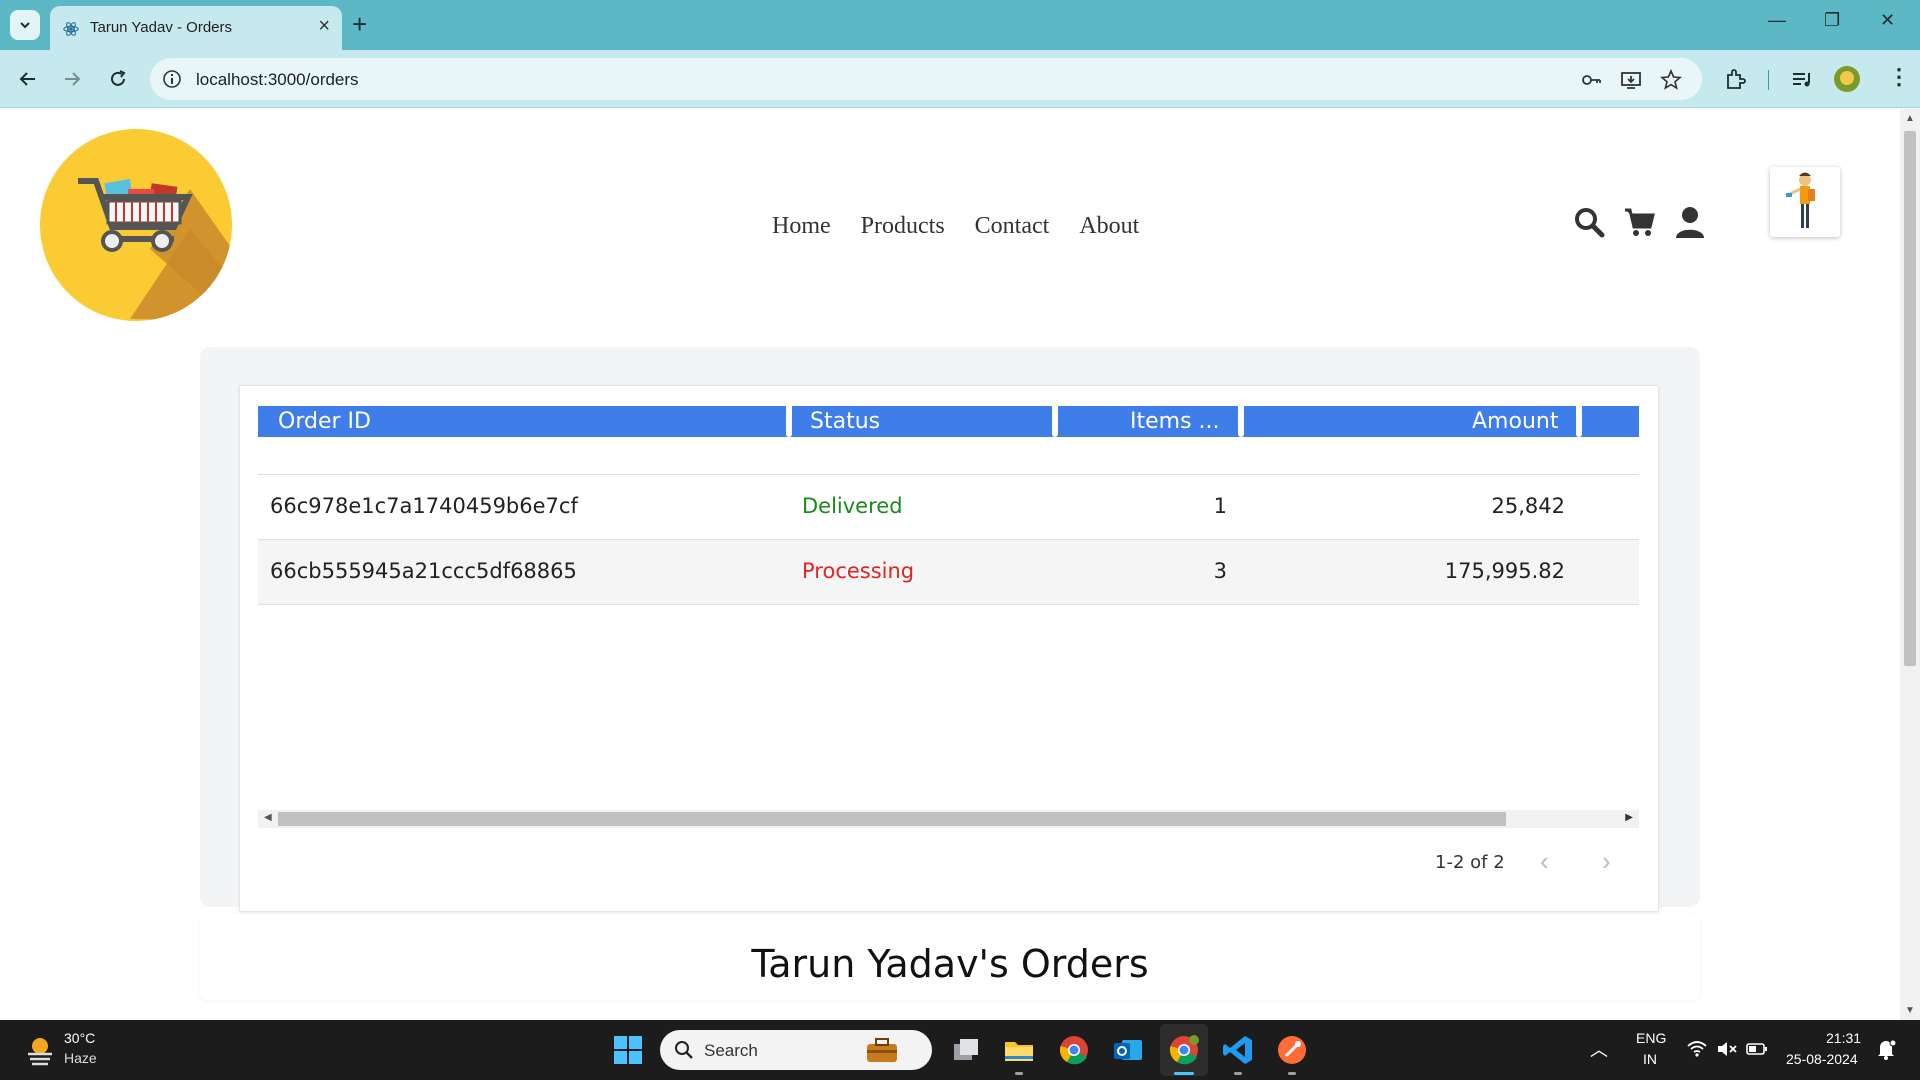 The height and width of the screenshot is (1080, 1920). What do you see at coordinates (1671, 80) in the screenshot?
I see `star-icon` at bounding box center [1671, 80].